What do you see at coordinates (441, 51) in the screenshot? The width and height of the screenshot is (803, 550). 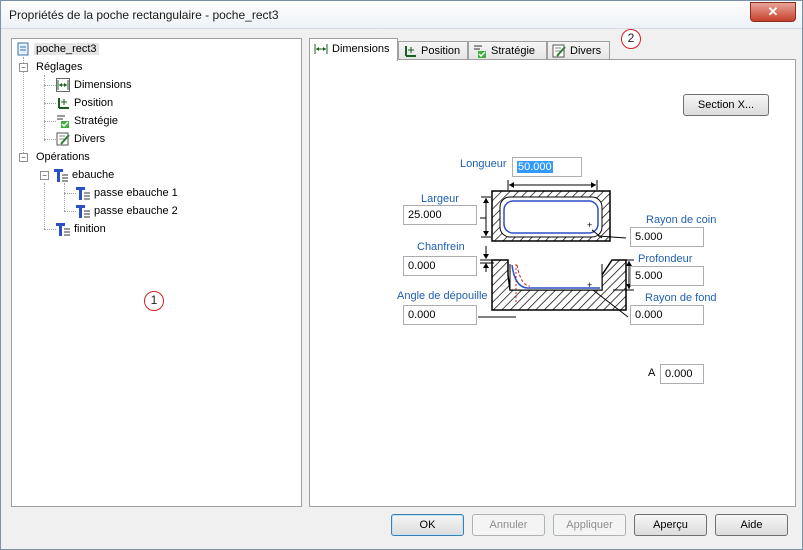 I see `tab-position-label: Position` at bounding box center [441, 51].